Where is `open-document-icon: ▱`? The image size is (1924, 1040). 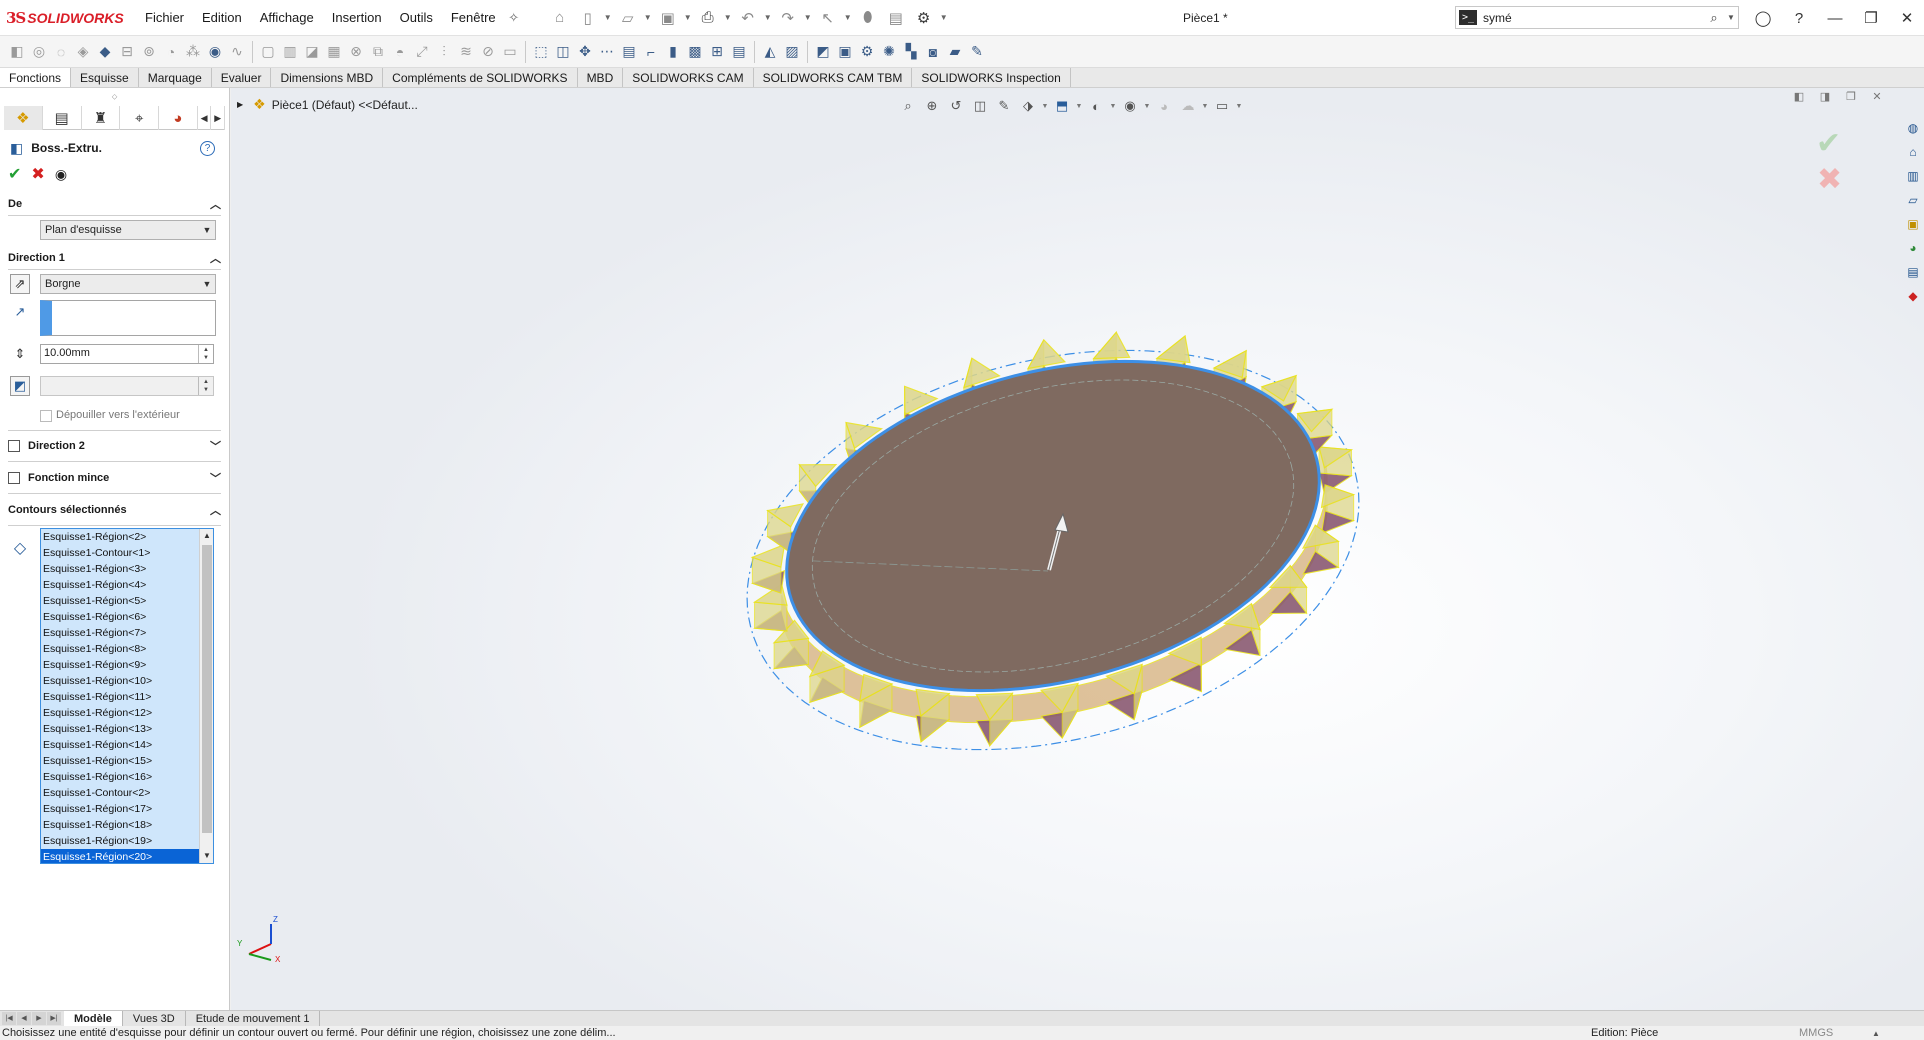 open-document-icon: ▱ is located at coordinates (628, 18).